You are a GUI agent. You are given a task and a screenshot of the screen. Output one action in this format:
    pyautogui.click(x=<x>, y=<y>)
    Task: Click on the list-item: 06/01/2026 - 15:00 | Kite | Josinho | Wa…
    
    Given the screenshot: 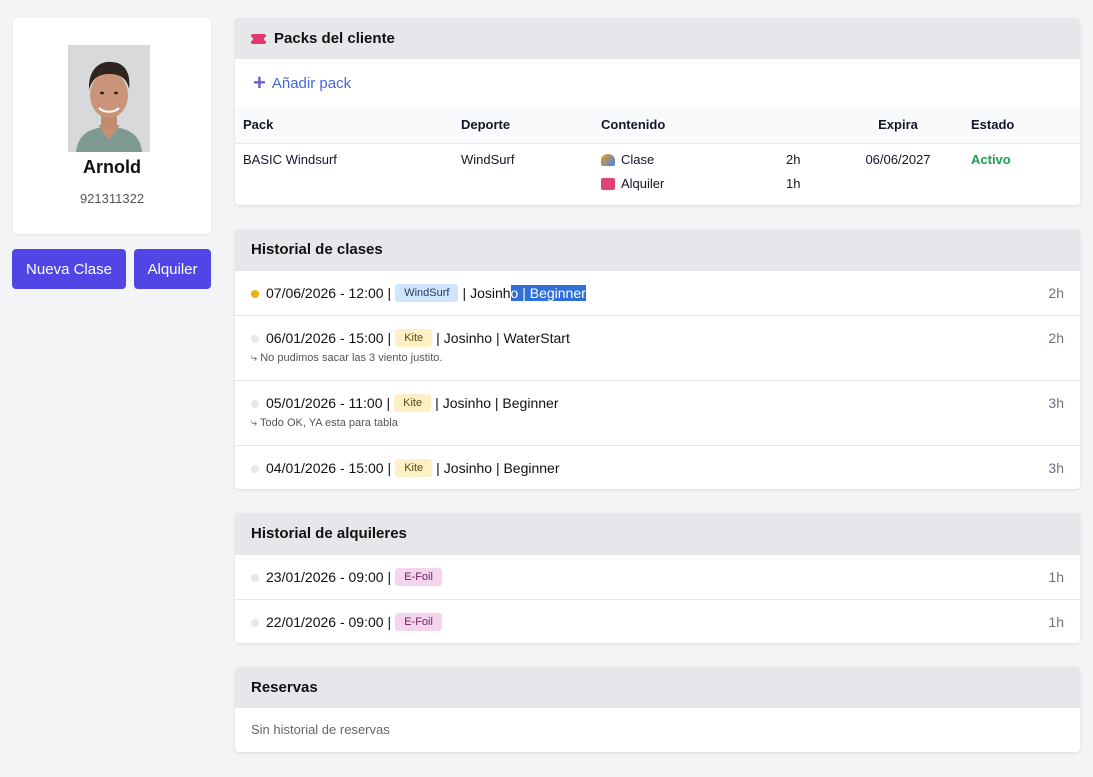 What is the action you would take?
    pyautogui.click(x=657, y=347)
    